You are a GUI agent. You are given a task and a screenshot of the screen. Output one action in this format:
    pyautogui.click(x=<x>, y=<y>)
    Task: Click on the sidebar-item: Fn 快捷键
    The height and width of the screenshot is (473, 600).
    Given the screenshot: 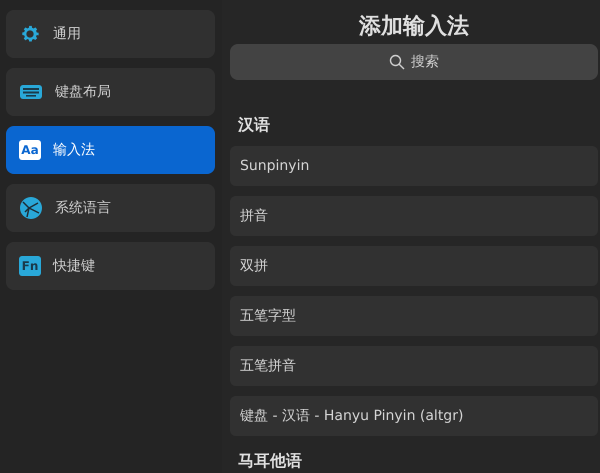 What is the action you would take?
    pyautogui.click(x=110, y=266)
    